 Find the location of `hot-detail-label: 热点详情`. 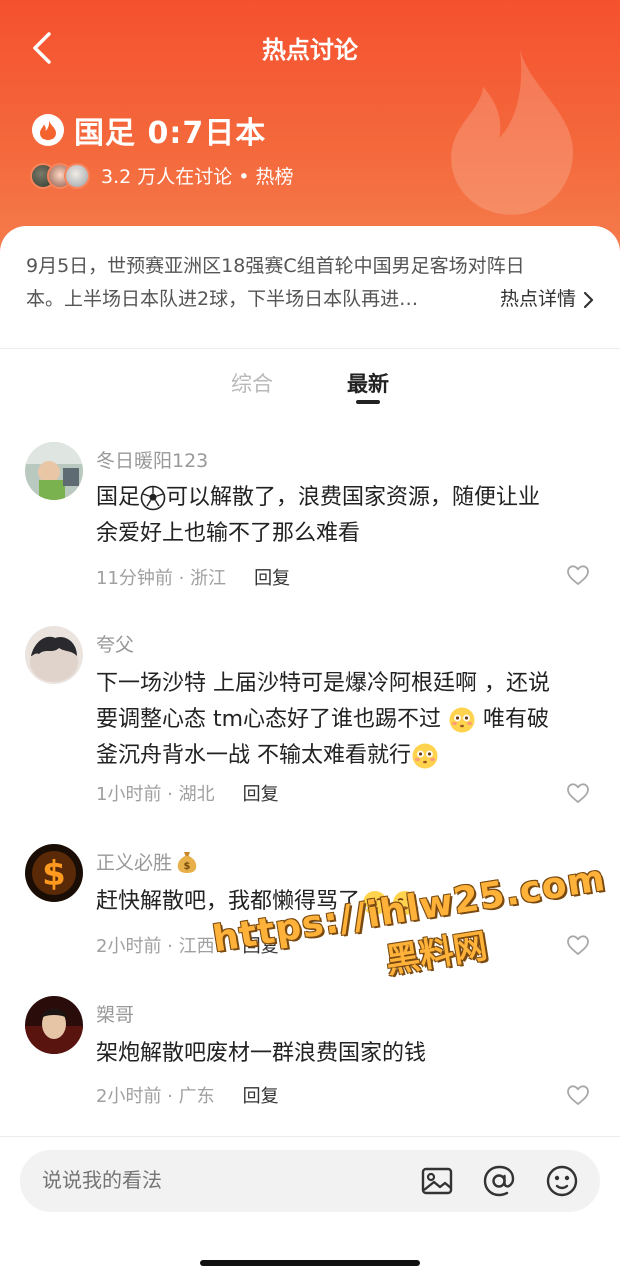

hot-detail-label: 热点详情 is located at coordinates (537, 299).